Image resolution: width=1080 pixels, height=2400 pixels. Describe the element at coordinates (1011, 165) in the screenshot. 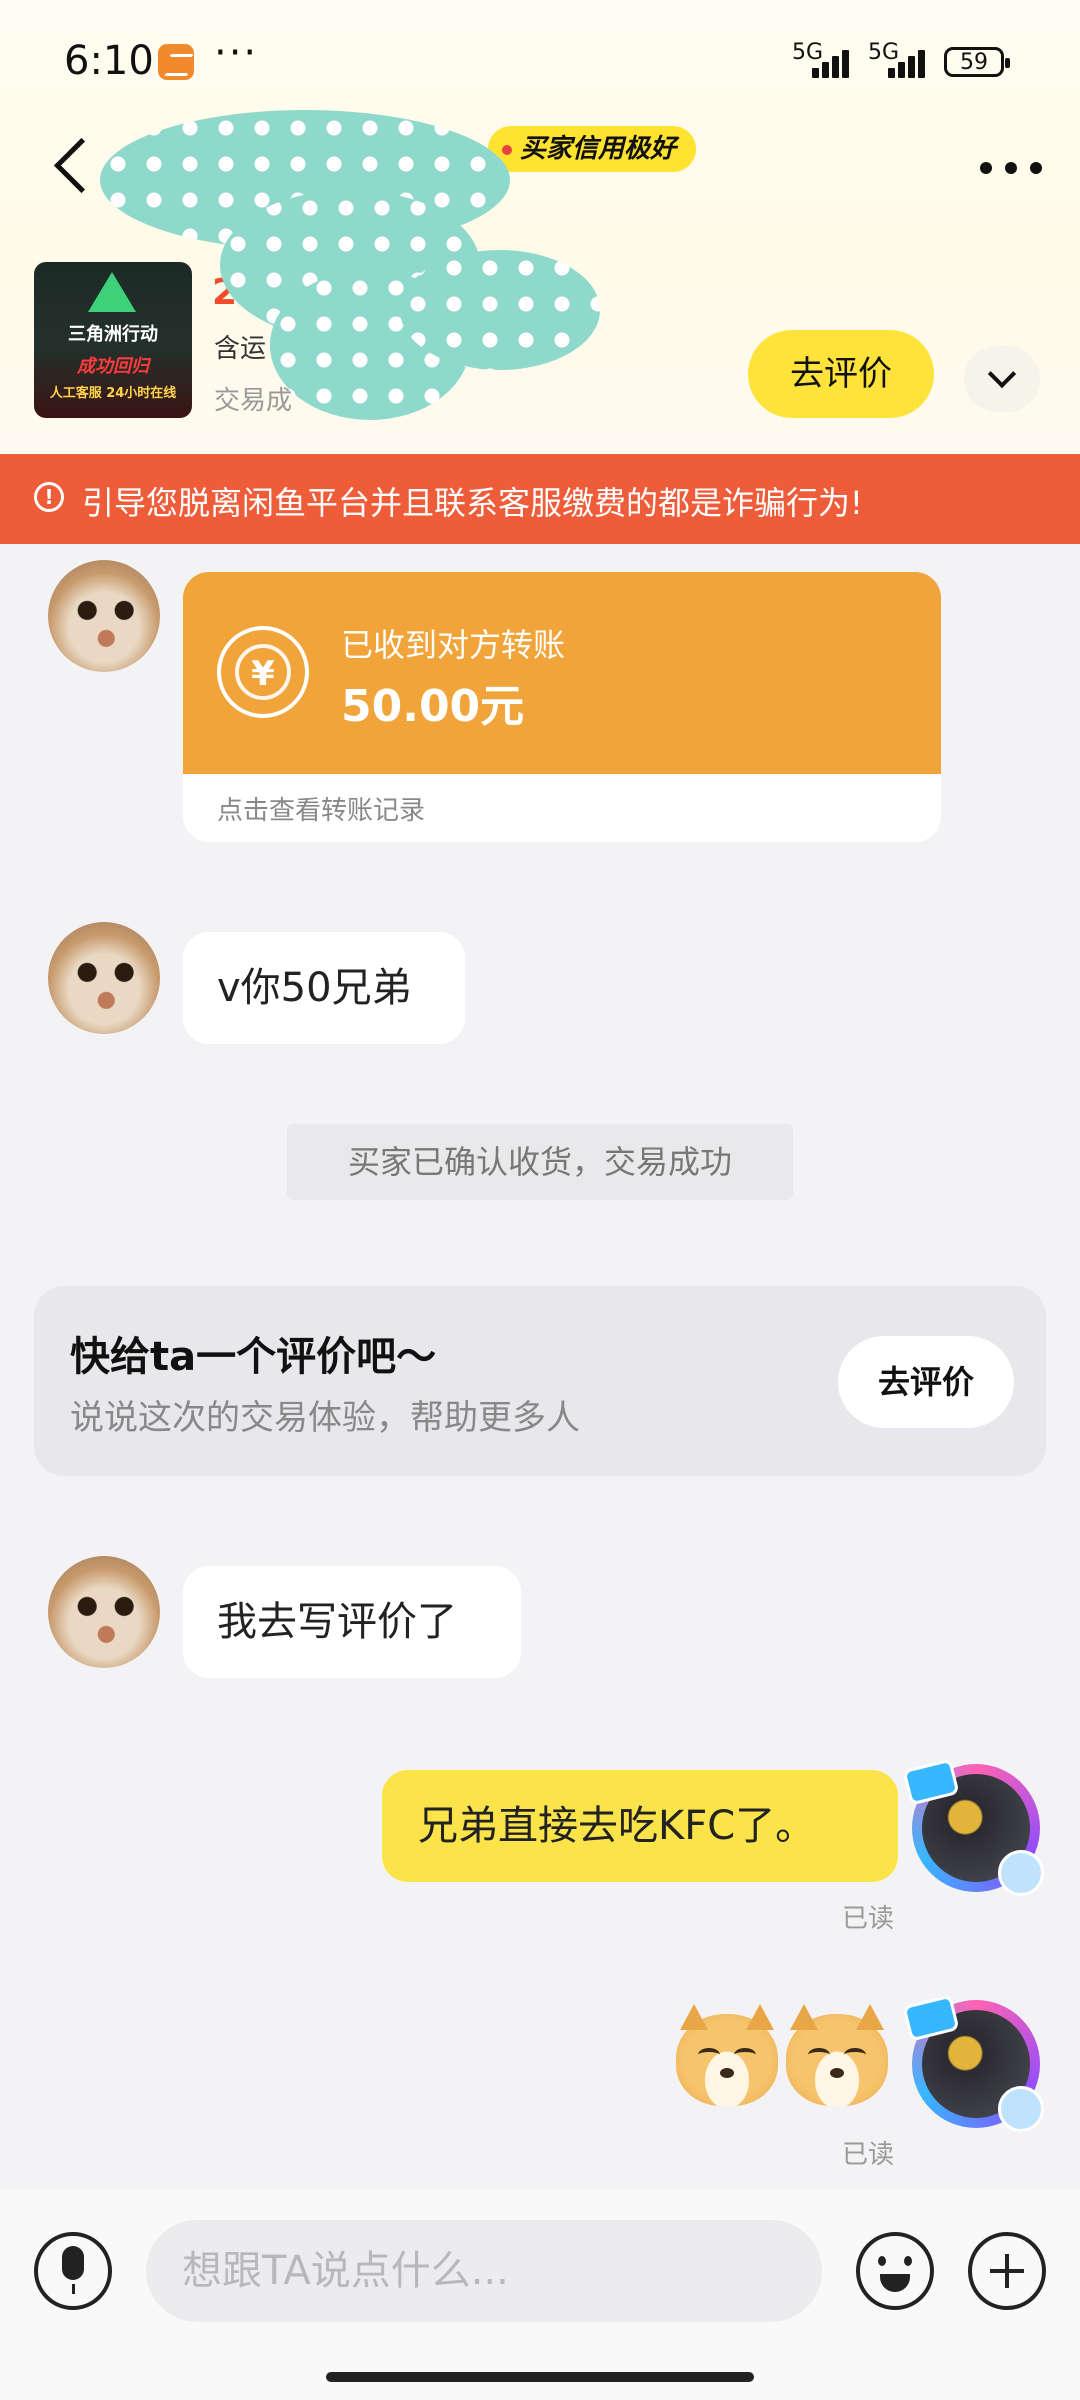

I see `more-menu-icon` at that location.